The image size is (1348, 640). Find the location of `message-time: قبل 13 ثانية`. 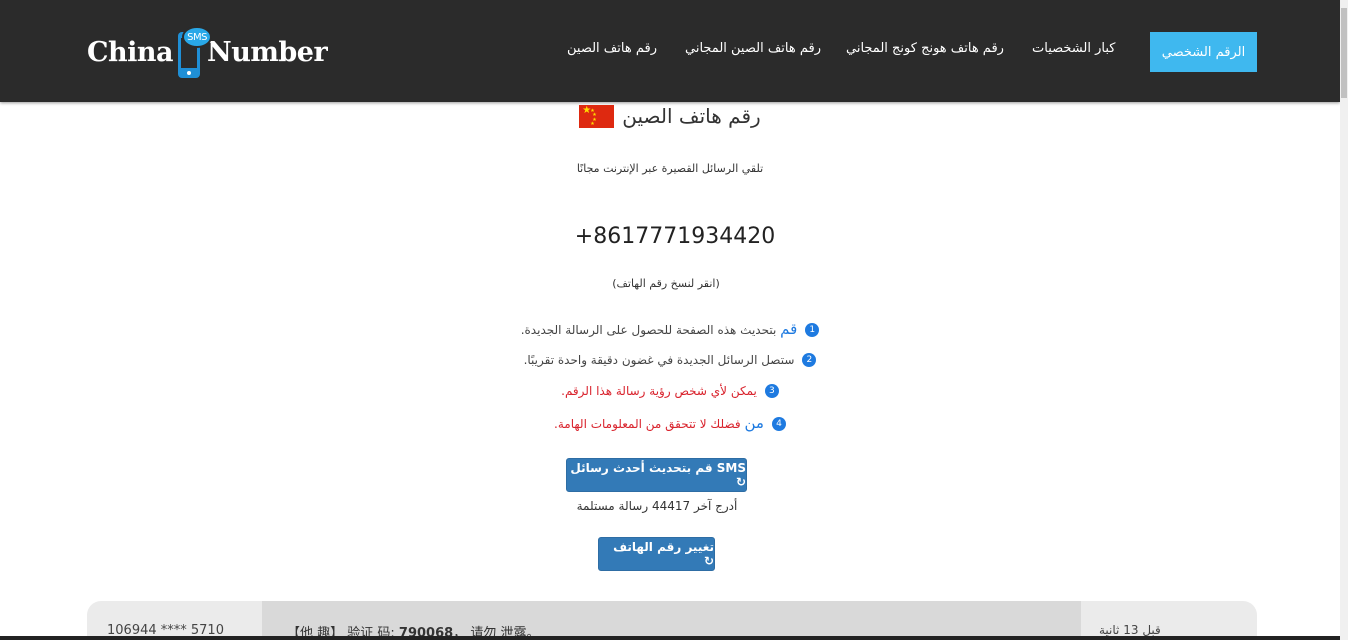

message-time: قبل 13 ثانية is located at coordinates (1130, 630).